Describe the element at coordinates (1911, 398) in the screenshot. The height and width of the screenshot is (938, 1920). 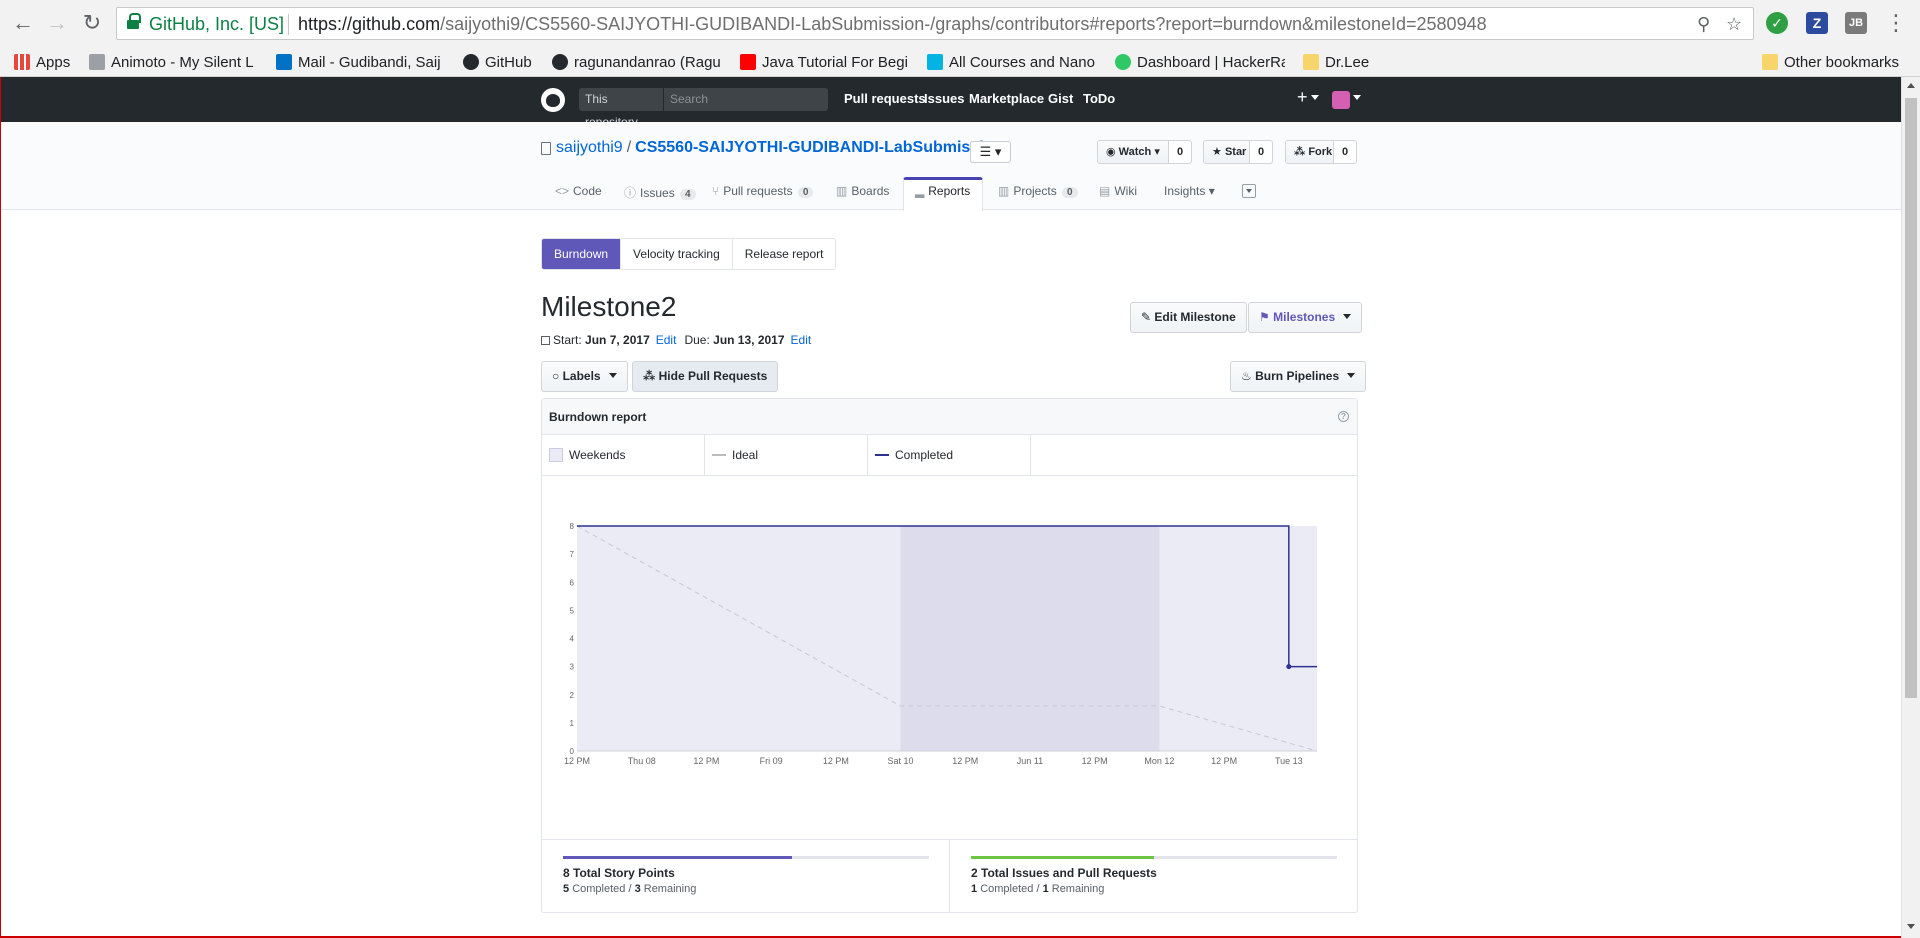
I see `scroll-thumb` at that location.